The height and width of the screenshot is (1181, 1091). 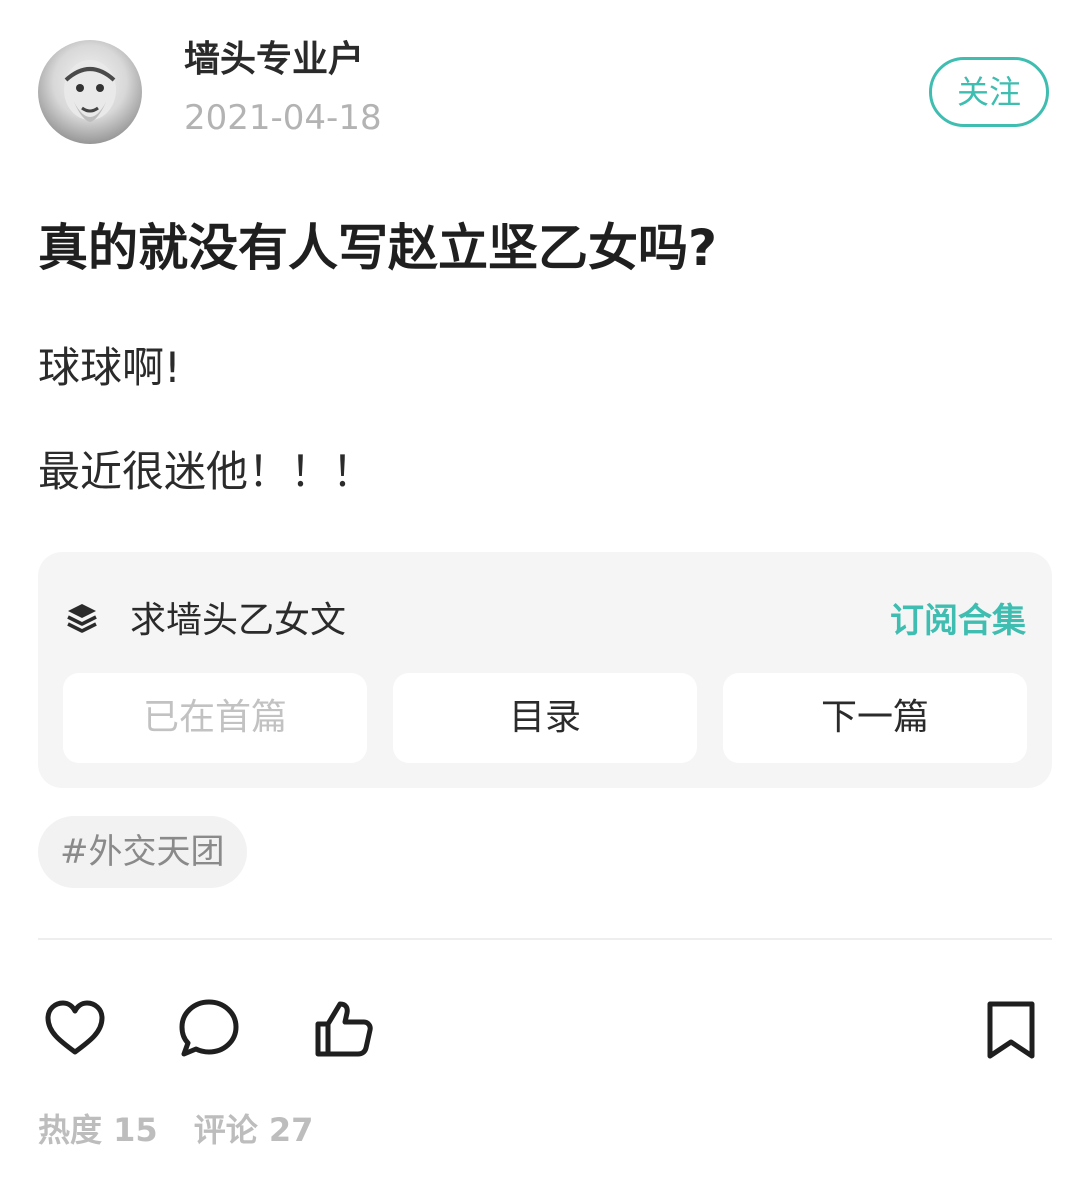 I want to click on next-chapter-button: 下一篇, so click(x=875, y=718).